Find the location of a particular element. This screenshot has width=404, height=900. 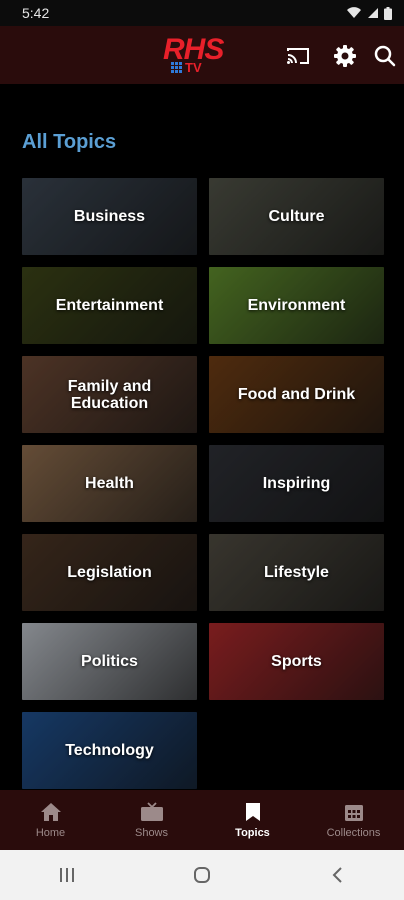

nav-item-shows: Shows is located at coordinates (151, 820).